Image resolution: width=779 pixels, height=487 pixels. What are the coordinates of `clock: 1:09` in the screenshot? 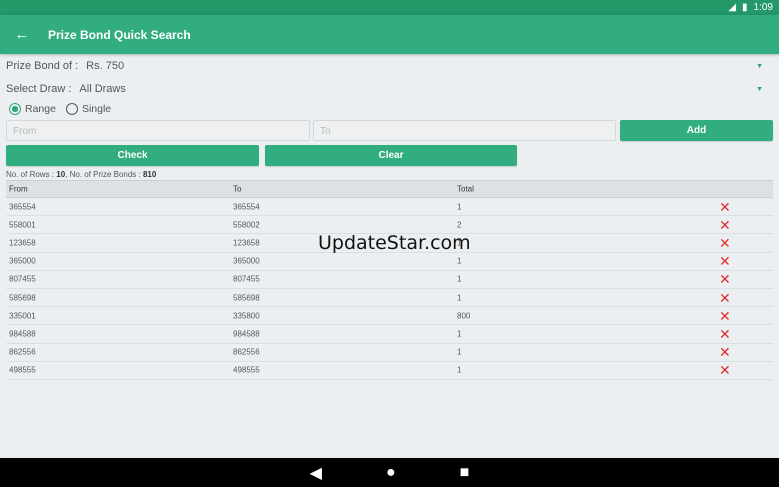 It's located at (763, 7).